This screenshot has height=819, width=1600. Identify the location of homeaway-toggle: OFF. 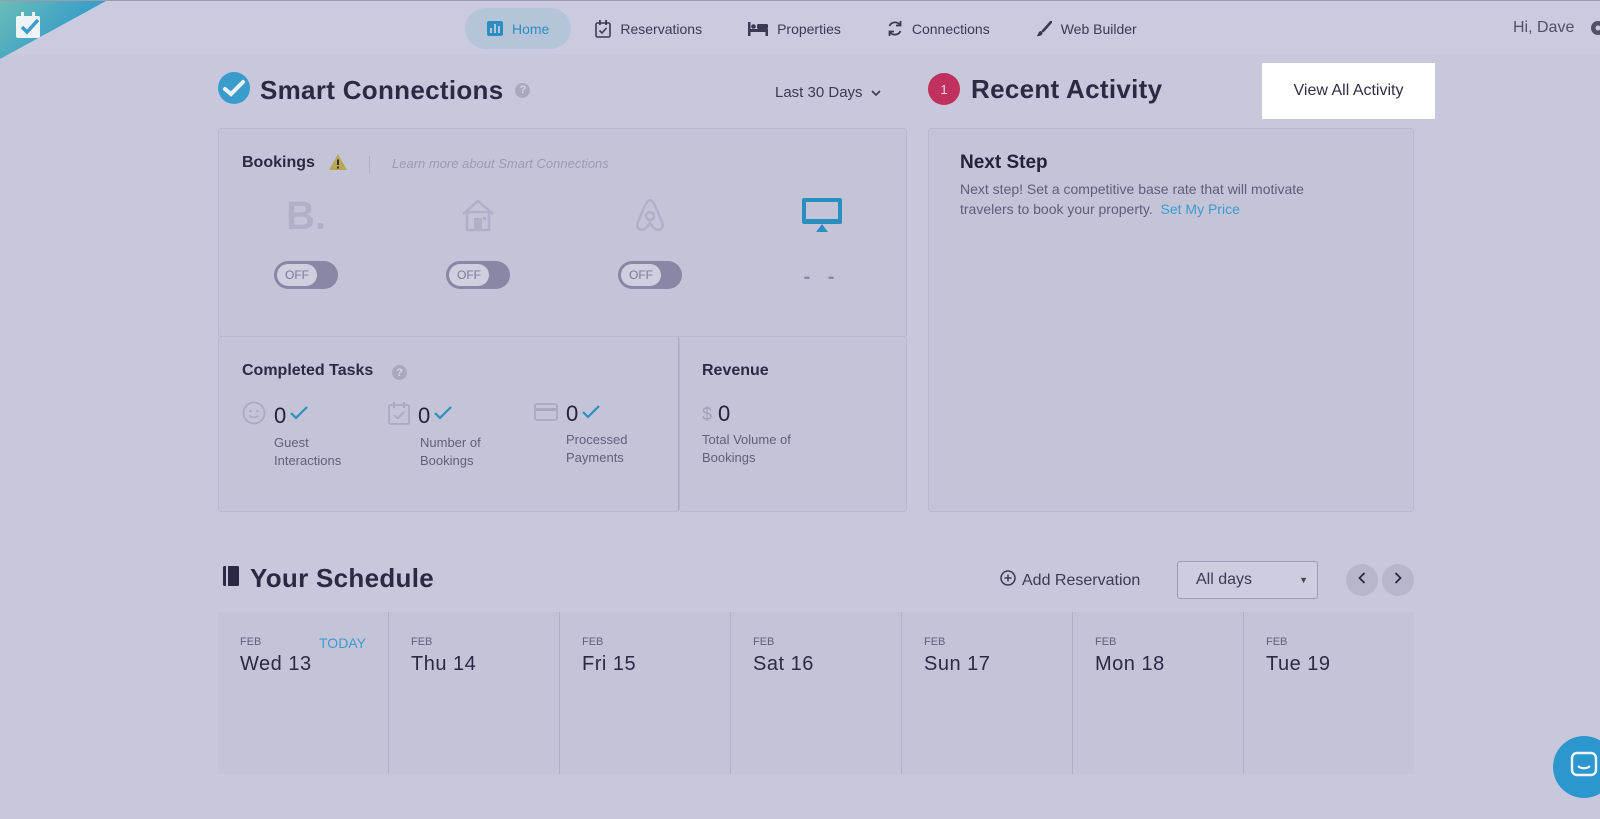
(478, 275).